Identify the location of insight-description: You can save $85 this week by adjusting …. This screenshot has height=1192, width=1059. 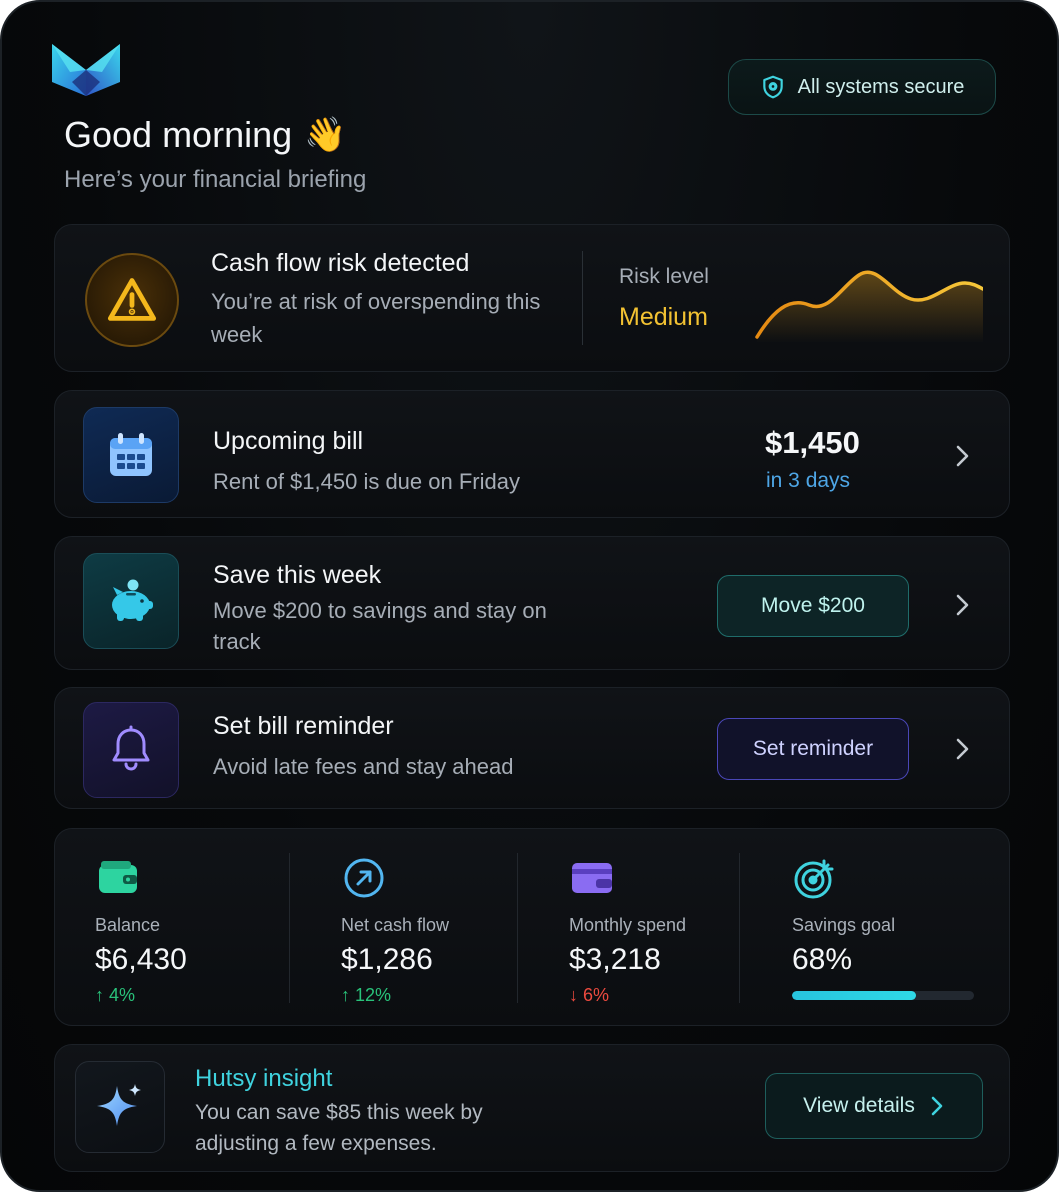
(339, 1128).